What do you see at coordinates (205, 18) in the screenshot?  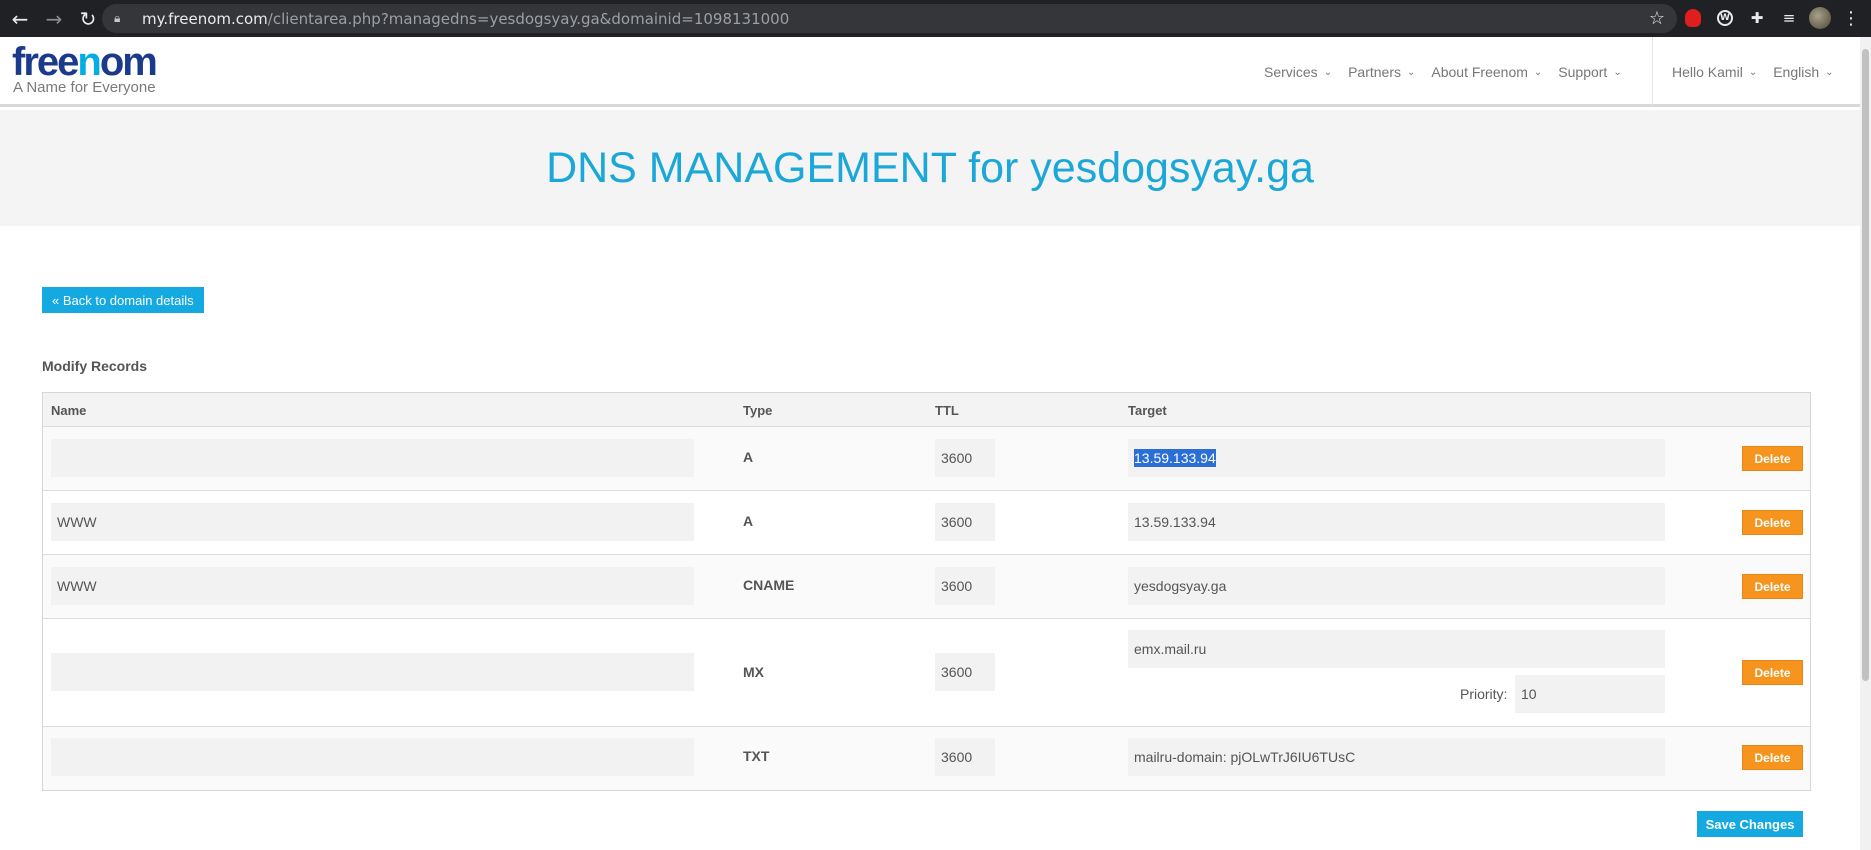 I see `url-host: my.freenom.com` at bounding box center [205, 18].